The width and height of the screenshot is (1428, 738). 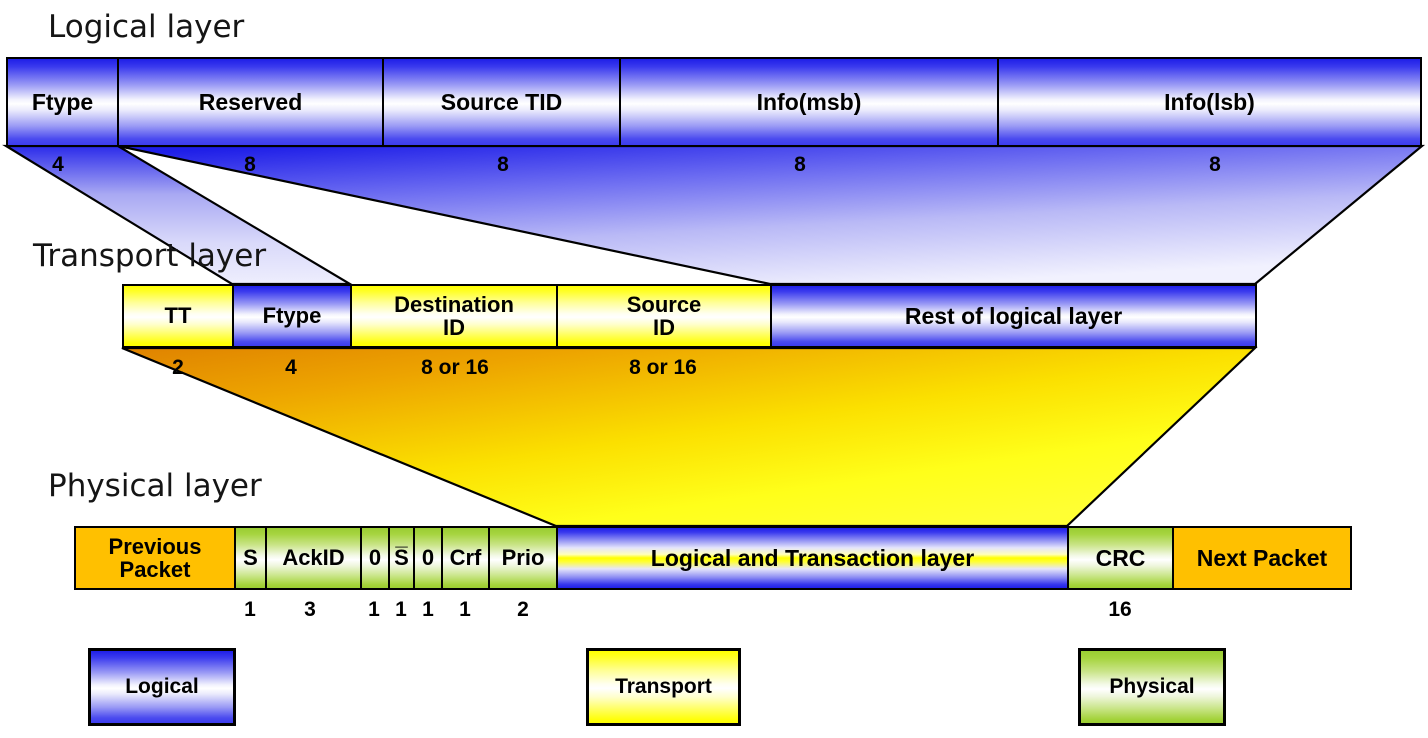 I want to click on logical-field-ftype-label: Ftype, so click(x=62, y=101).